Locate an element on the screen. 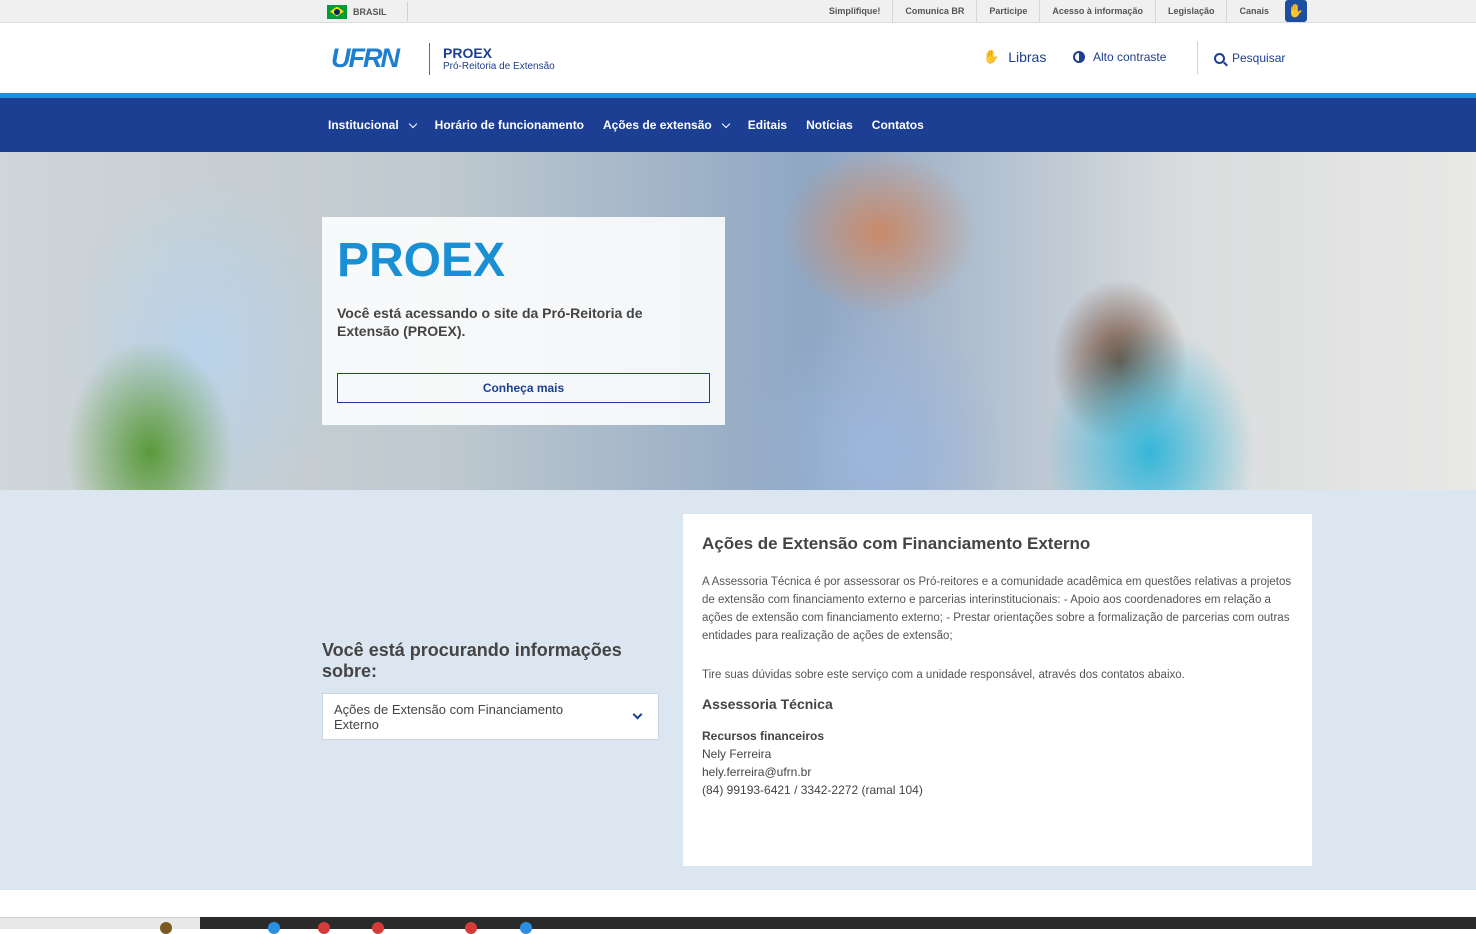  learn-more-button: Conheça mais is located at coordinates (523, 388).